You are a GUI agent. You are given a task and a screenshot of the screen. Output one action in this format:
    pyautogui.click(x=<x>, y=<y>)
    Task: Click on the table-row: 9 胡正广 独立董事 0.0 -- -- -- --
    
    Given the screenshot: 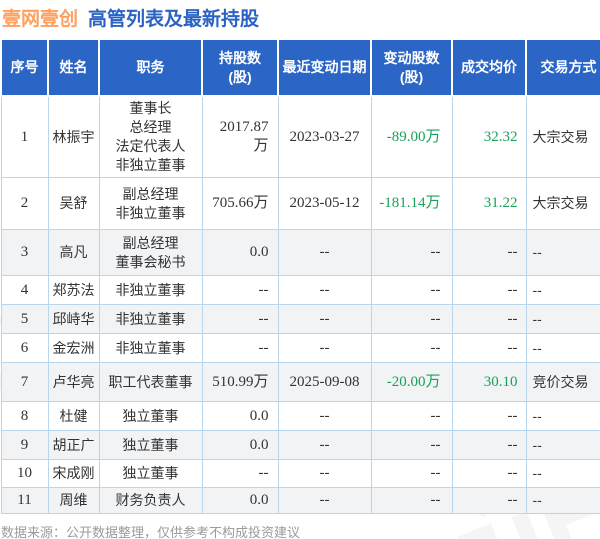 What is the action you would take?
    pyautogui.click(x=300, y=445)
    